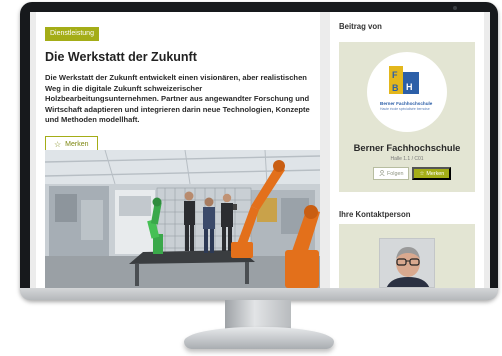 The width and height of the screenshot is (502, 356). I want to click on svg-text: B, so click(395, 88).